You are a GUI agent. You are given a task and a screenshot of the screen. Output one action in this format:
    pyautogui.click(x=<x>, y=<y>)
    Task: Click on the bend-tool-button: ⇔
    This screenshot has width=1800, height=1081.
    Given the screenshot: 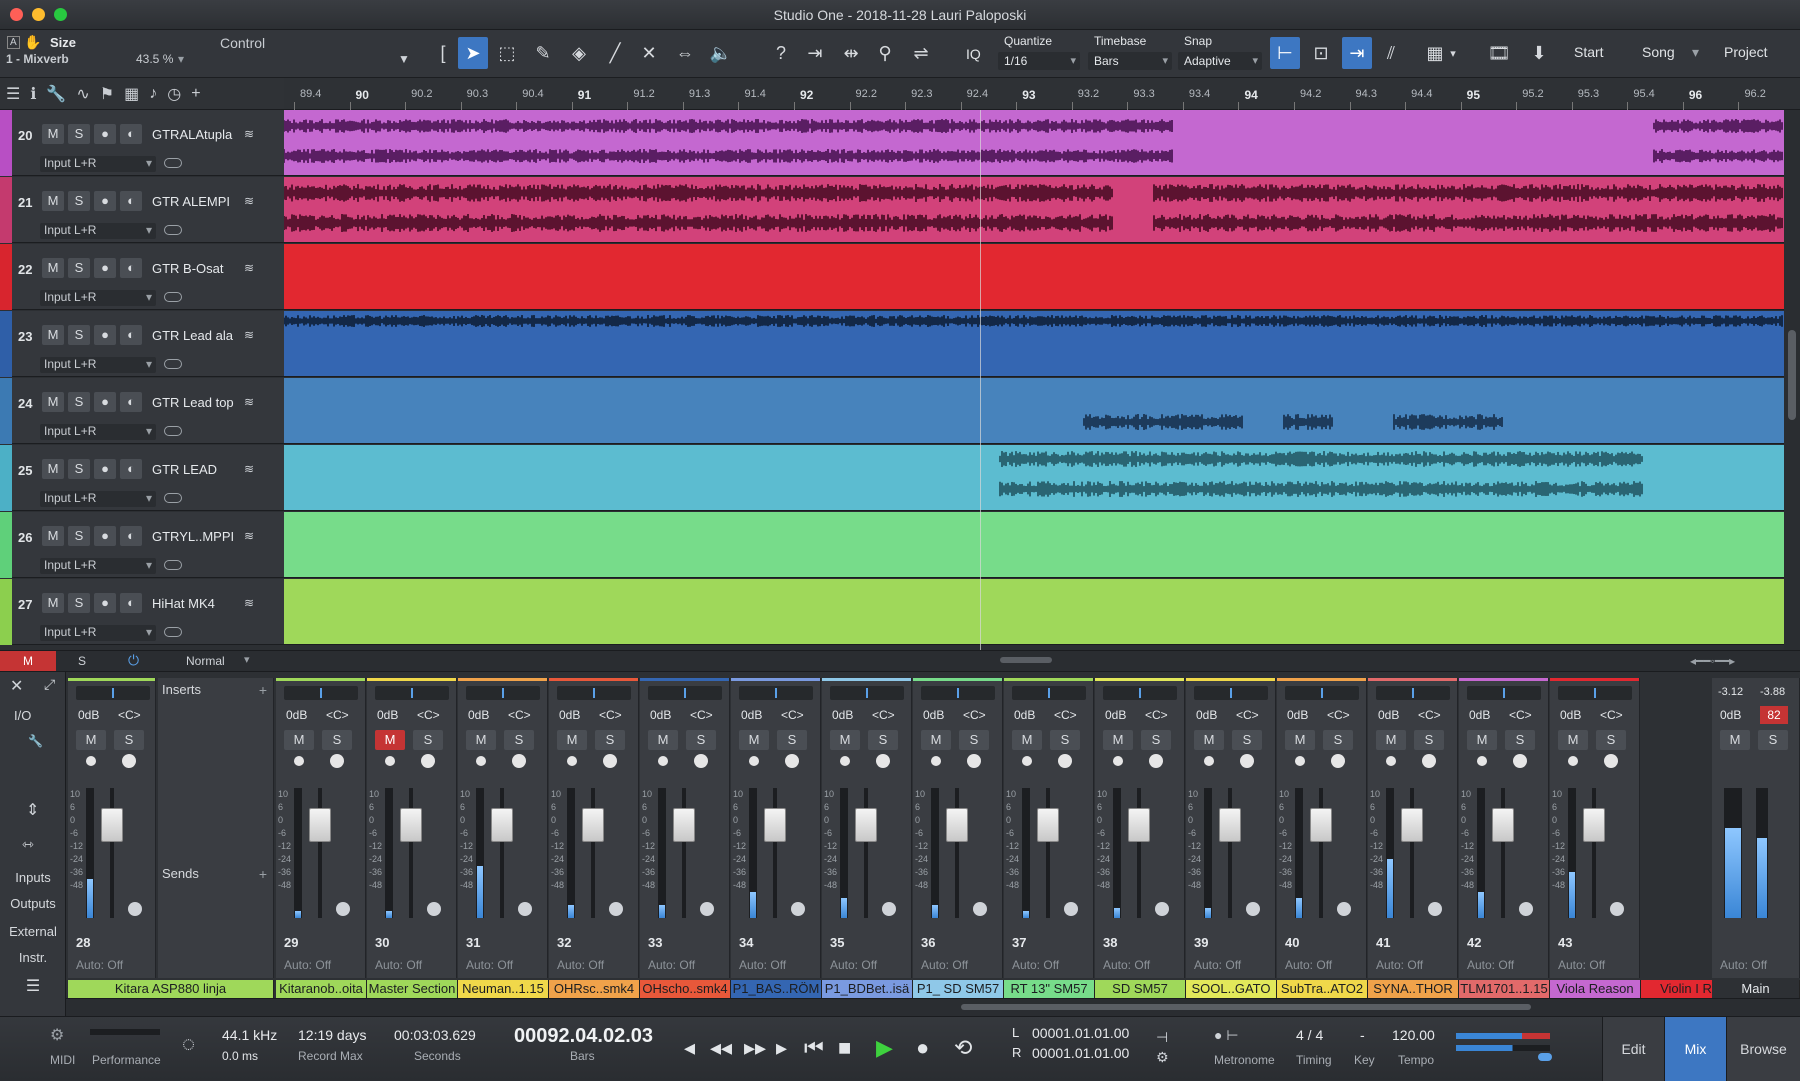 What is the action you would take?
    pyautogui.click(x=685, y=53)
    